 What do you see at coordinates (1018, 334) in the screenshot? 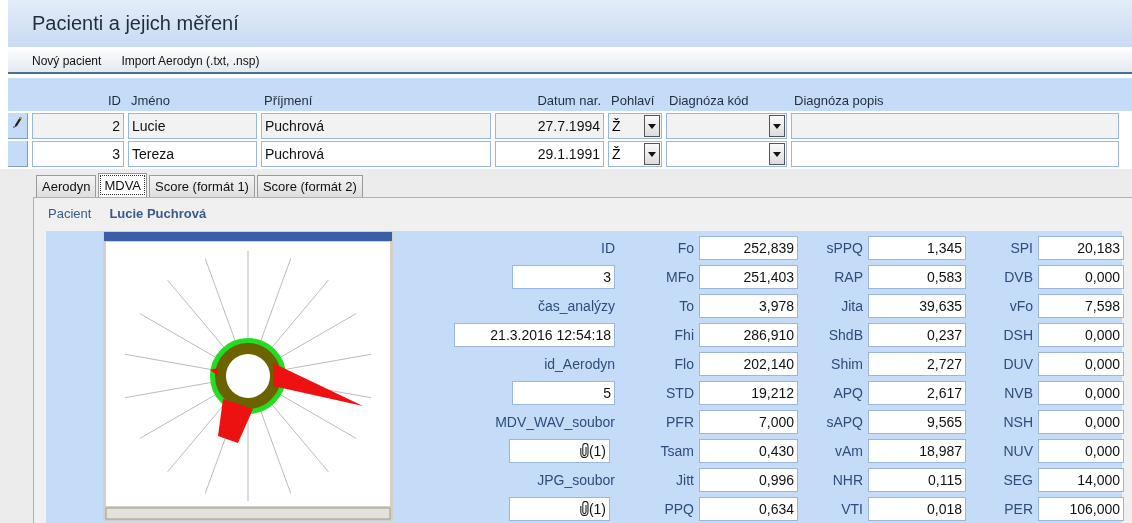
I see `measure-label: DSH` at bounding box center [1018, 334].